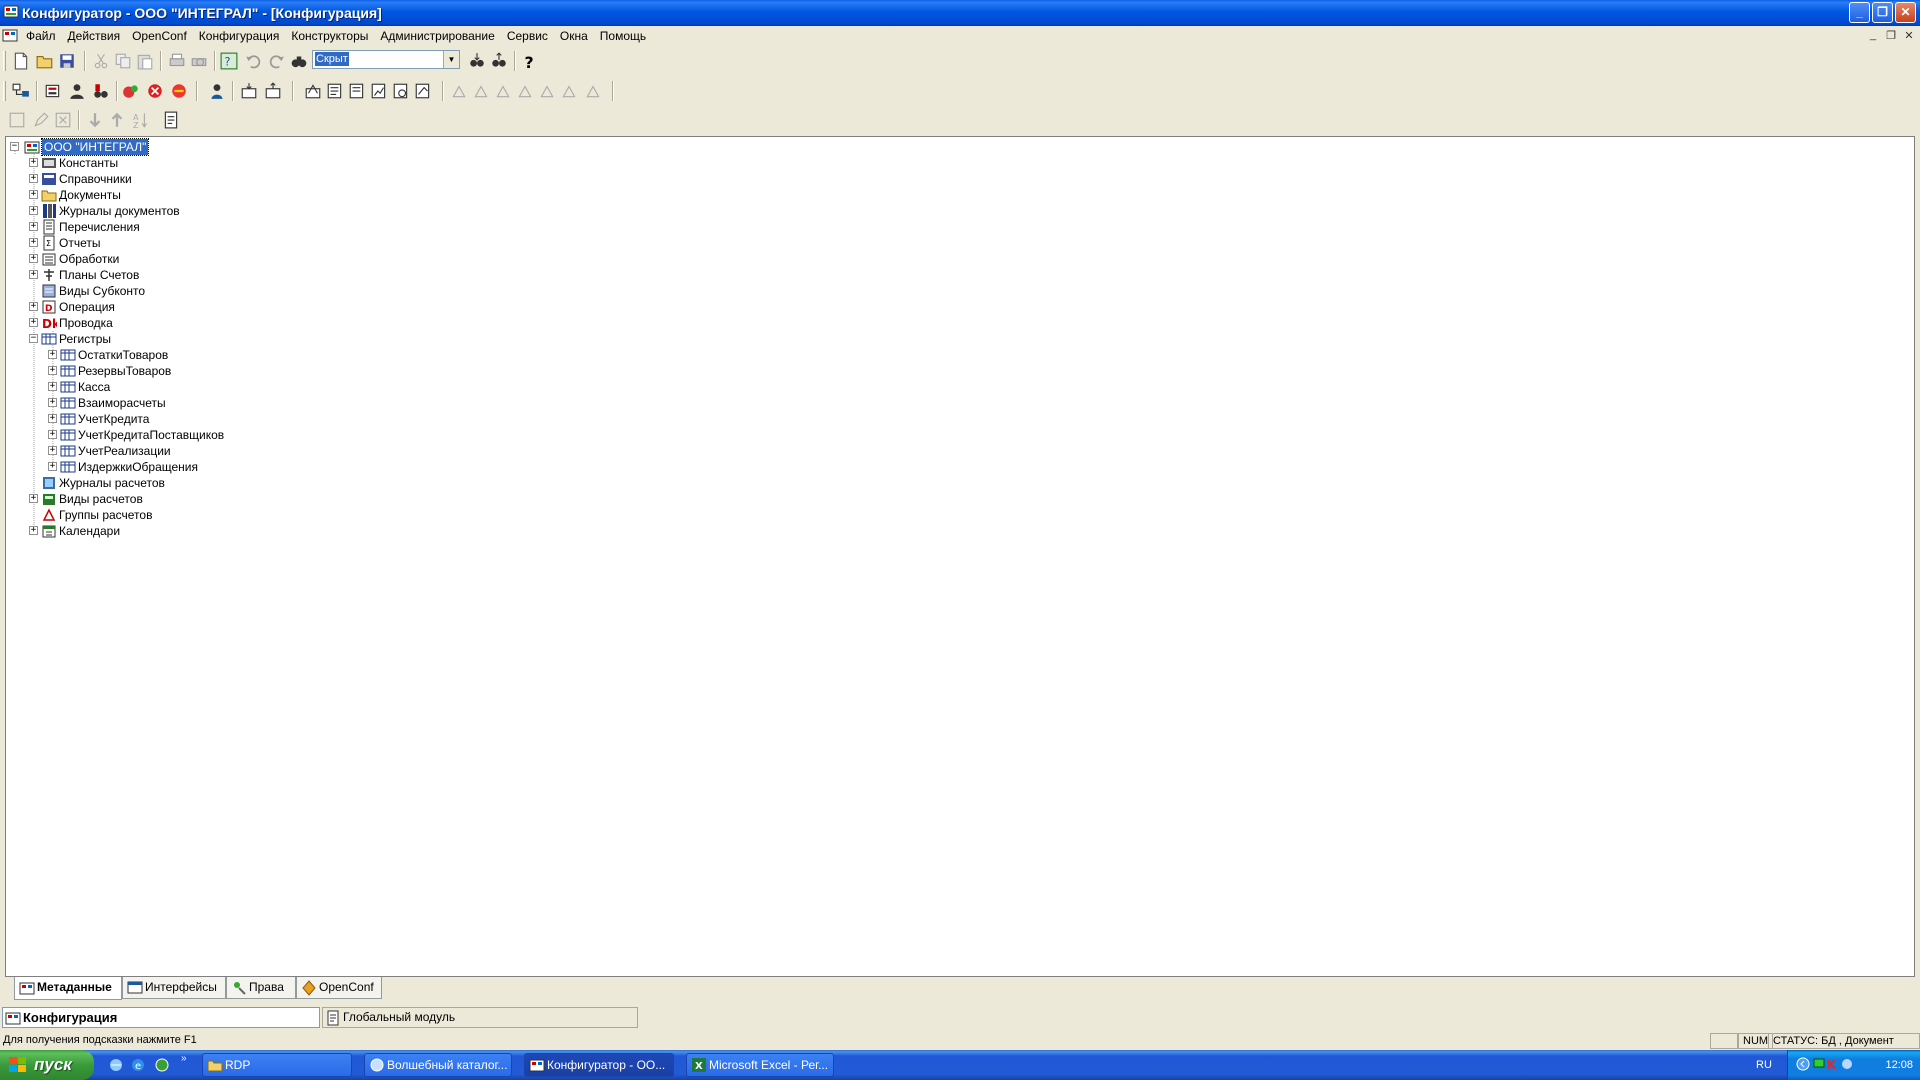 This screenshot has width=1920, height=1080. What do you see at coordinates (131, 91) in the screenshot?
I see `merge-config-icon` at bounding box center [131, 91].